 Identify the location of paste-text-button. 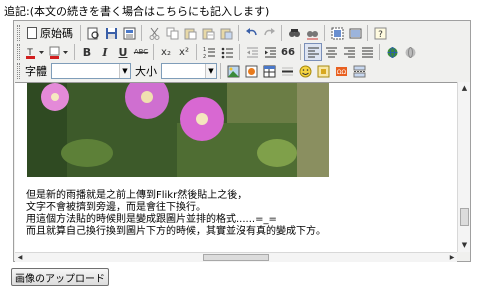
(208, 33).